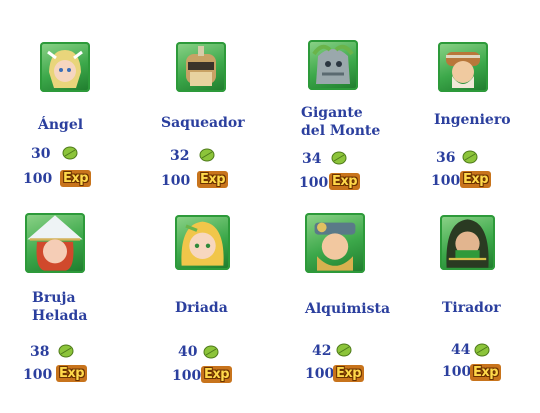  What do you see at coordinates (55, 243) in the screenshot?
I see `ice-witch-portrait` at bounding box center [55, 243].